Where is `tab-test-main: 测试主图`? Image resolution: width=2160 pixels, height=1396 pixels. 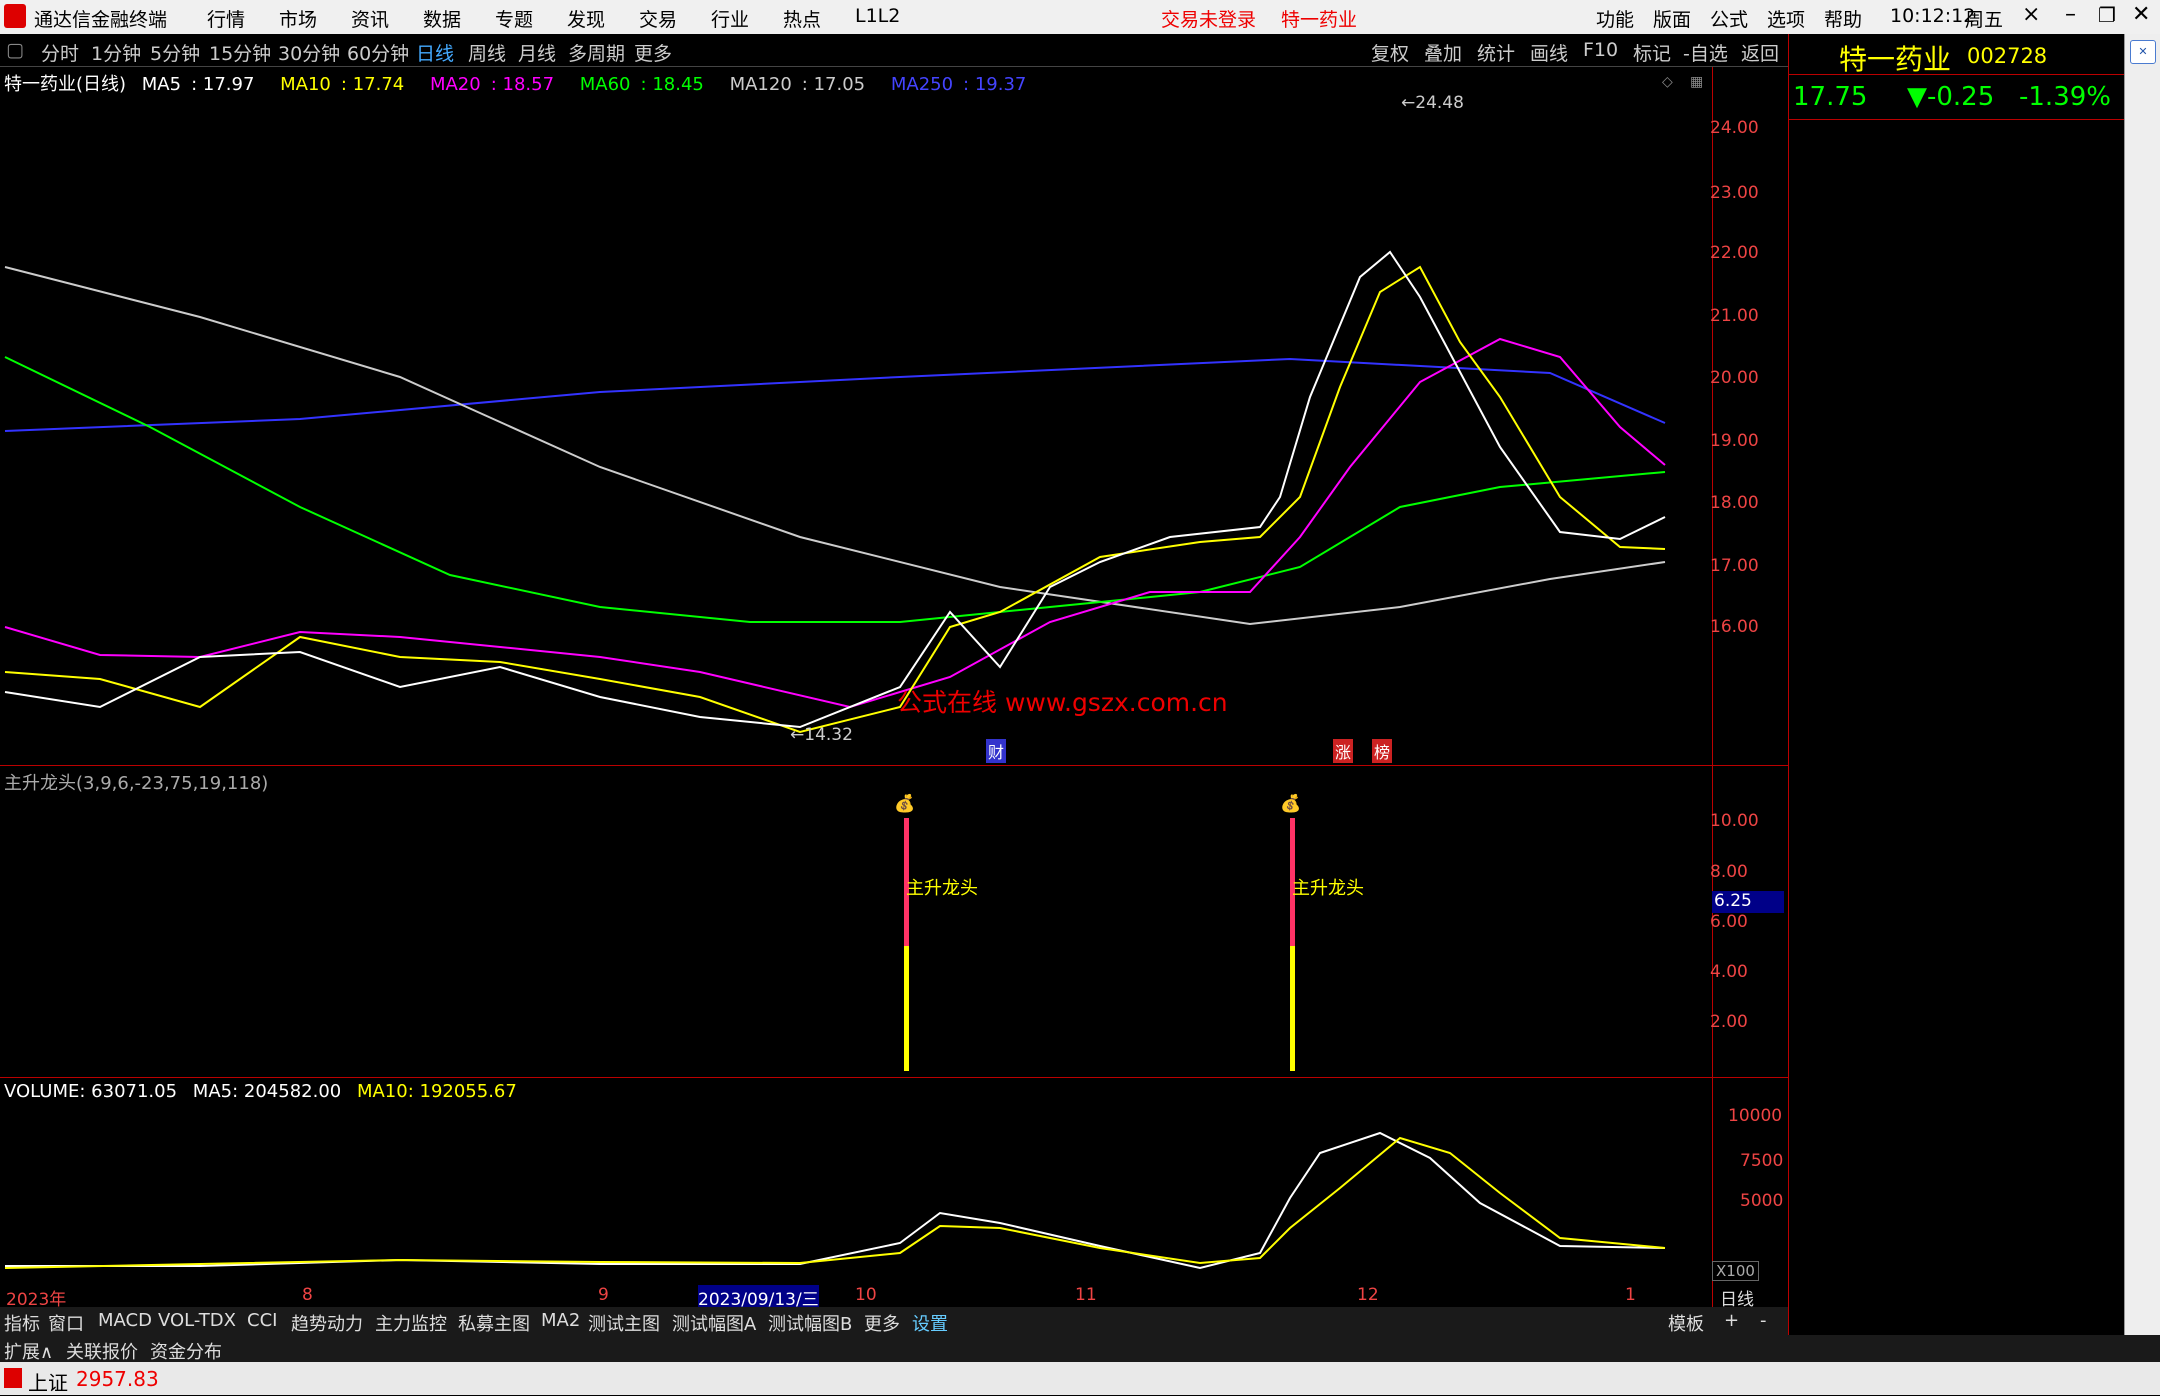
tab-test-main: 测试主图 is located at coordinates (624, 1323).